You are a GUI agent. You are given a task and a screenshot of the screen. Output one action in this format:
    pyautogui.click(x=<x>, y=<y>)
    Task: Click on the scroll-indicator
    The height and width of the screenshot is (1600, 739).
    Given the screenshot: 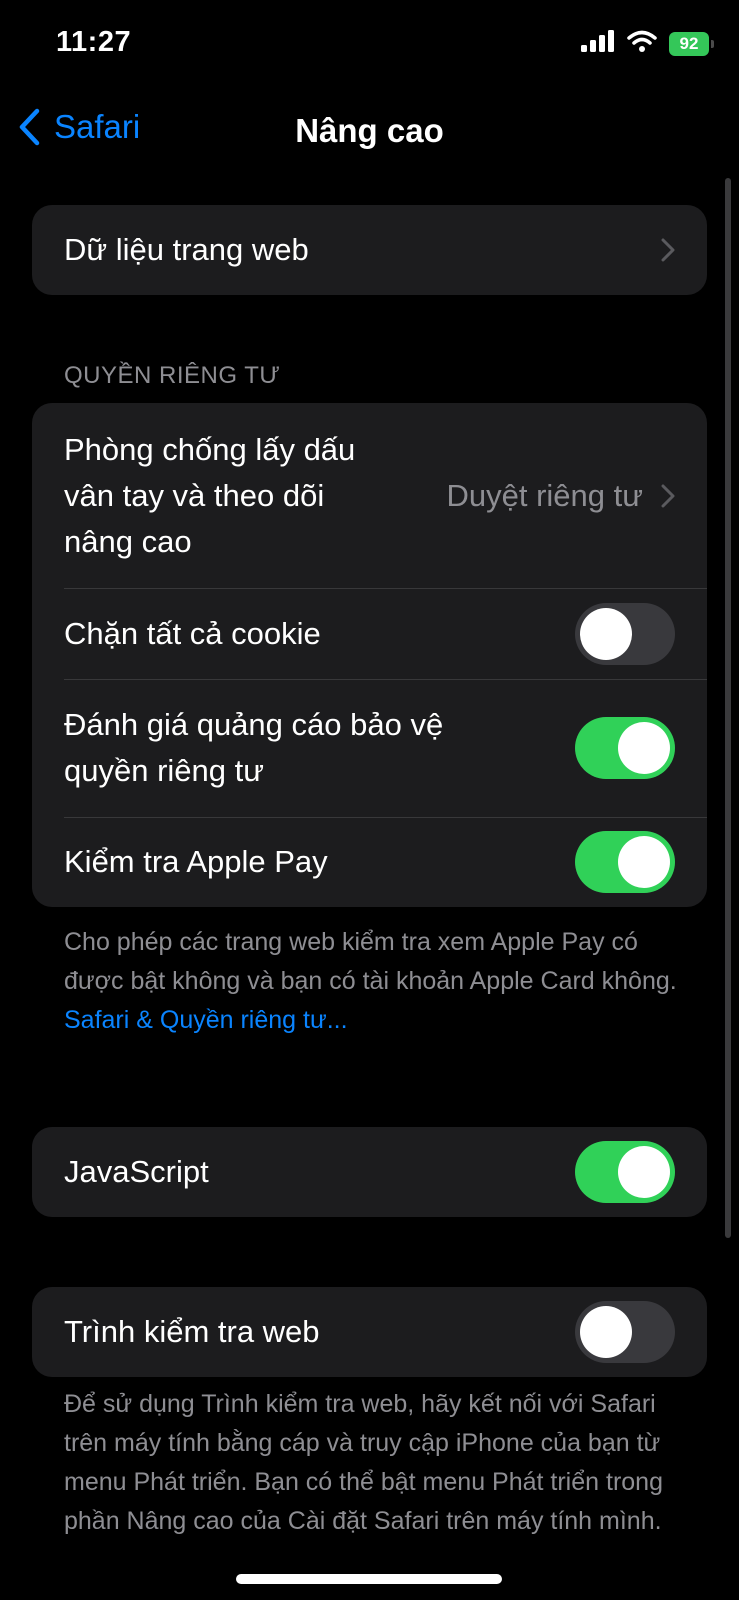 What is the action you would take?
    pyautogui.click(x=728, y=708)
    